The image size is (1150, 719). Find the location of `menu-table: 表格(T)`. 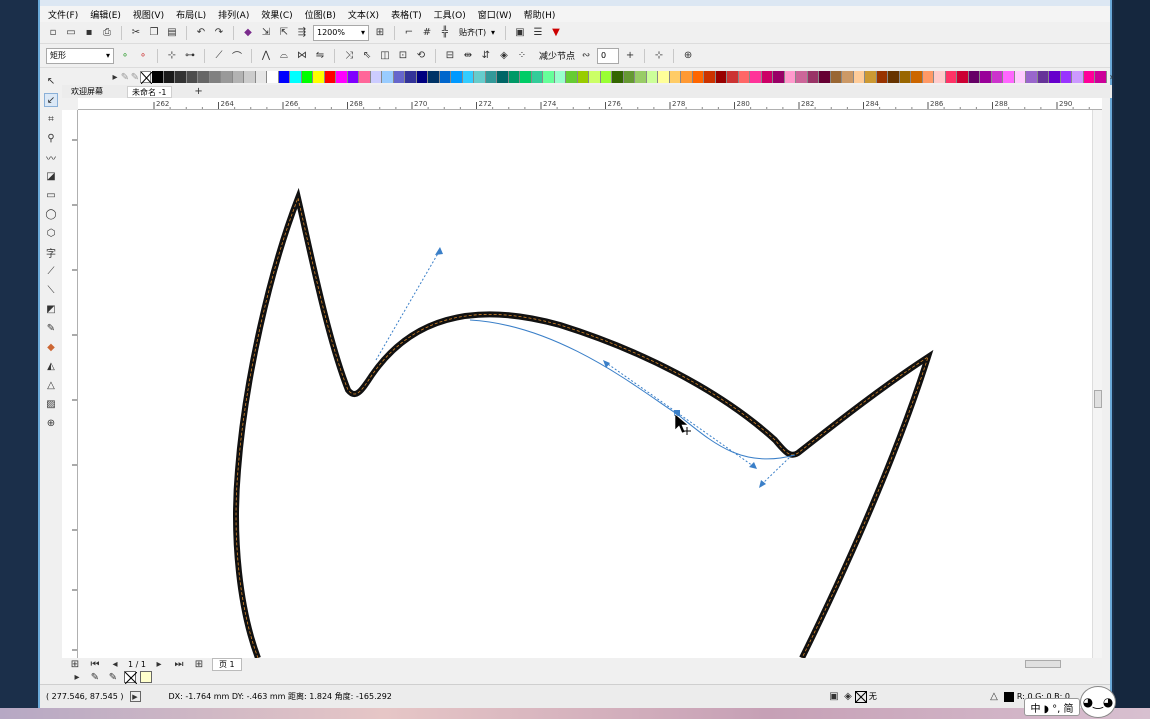

menu-table: 表格(T) is located at coordinates (406, 14).